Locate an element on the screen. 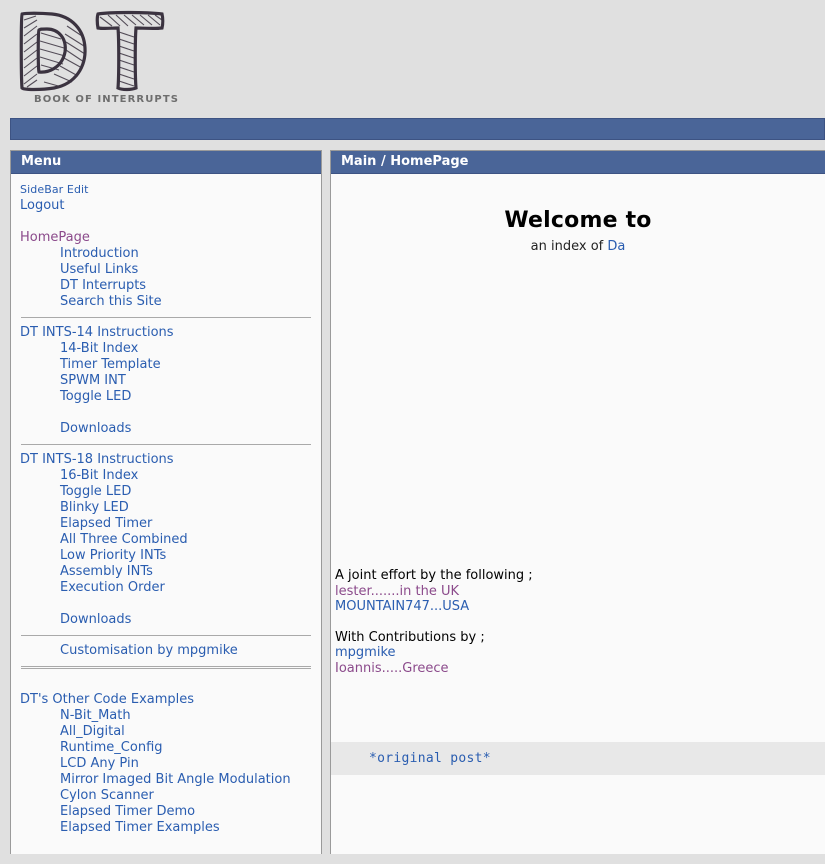  sidebar-row: DT's Other Code Examples is located at coordinates (166, 700).